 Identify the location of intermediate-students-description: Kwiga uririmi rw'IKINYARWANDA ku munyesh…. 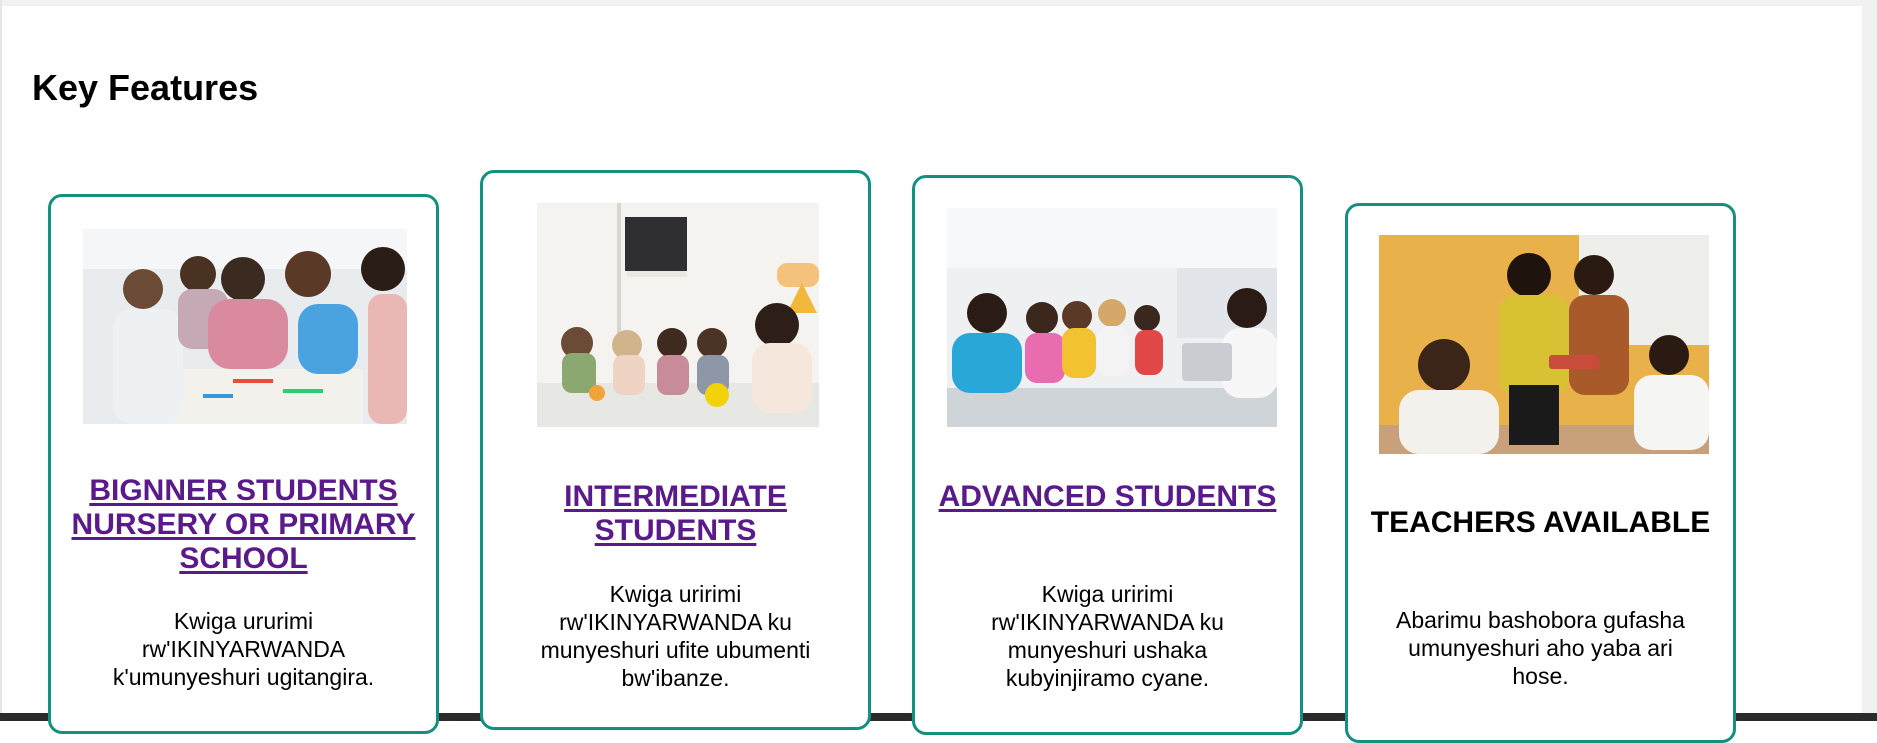
(675, 636).